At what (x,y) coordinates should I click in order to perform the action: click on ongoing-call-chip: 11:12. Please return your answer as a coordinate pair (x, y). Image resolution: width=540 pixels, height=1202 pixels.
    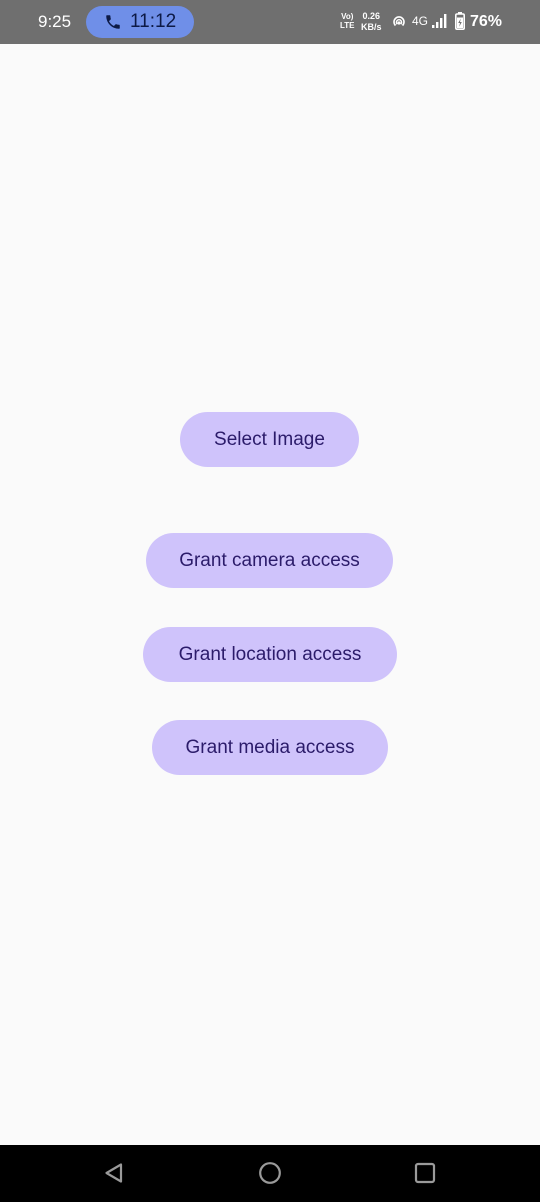
    Looking at the image, I should click on (140, 22).